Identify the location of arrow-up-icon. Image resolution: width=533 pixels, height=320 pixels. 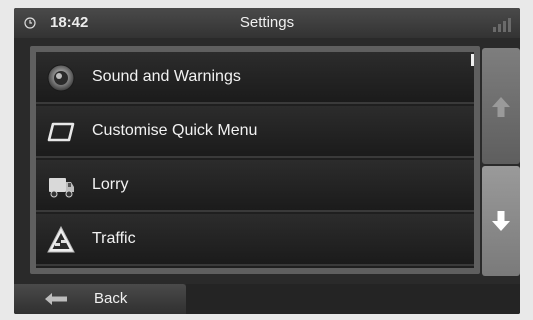
(501, 107).